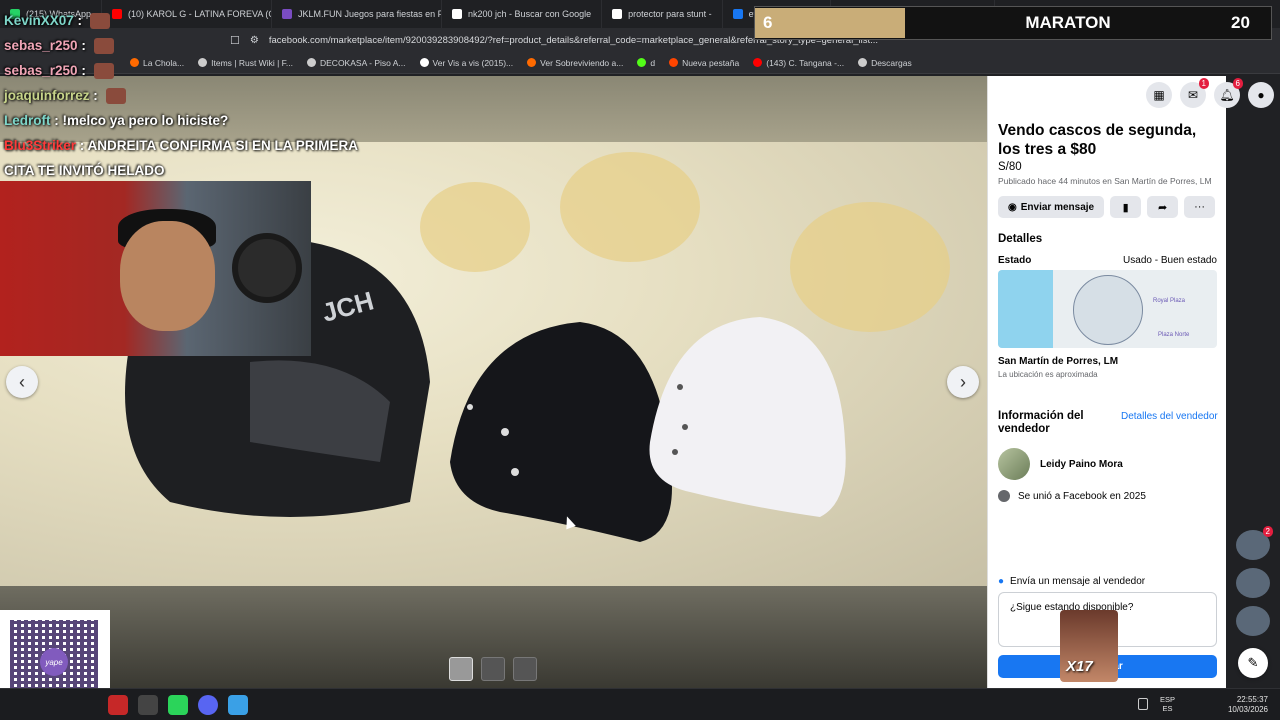 This screenshot has height=720, width=1280. Describe the element at coordinates (1228, 93) in the screenshot. I see `notifications-button: 🔔︎ 6` at that location.